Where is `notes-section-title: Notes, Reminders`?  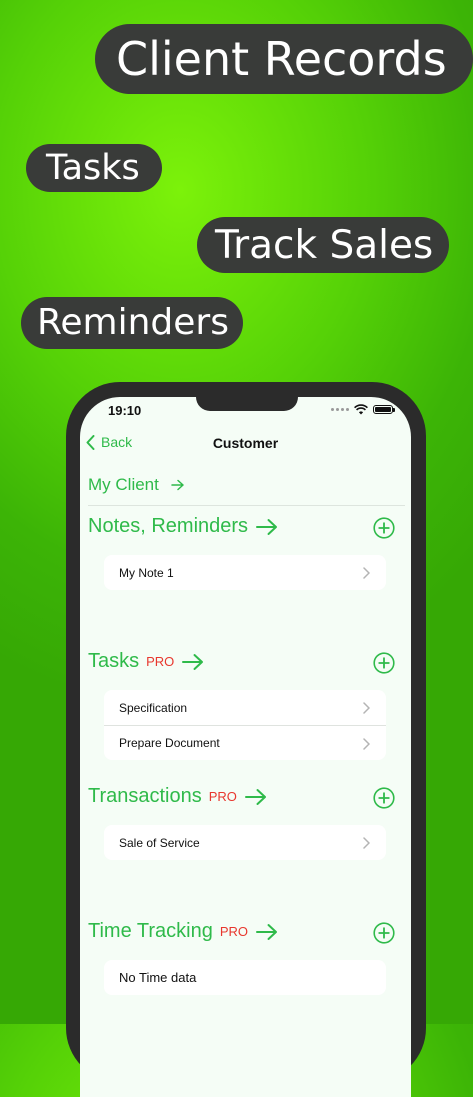
notes-section-title: Notes, Reminders is located at coordinates (168, 526).